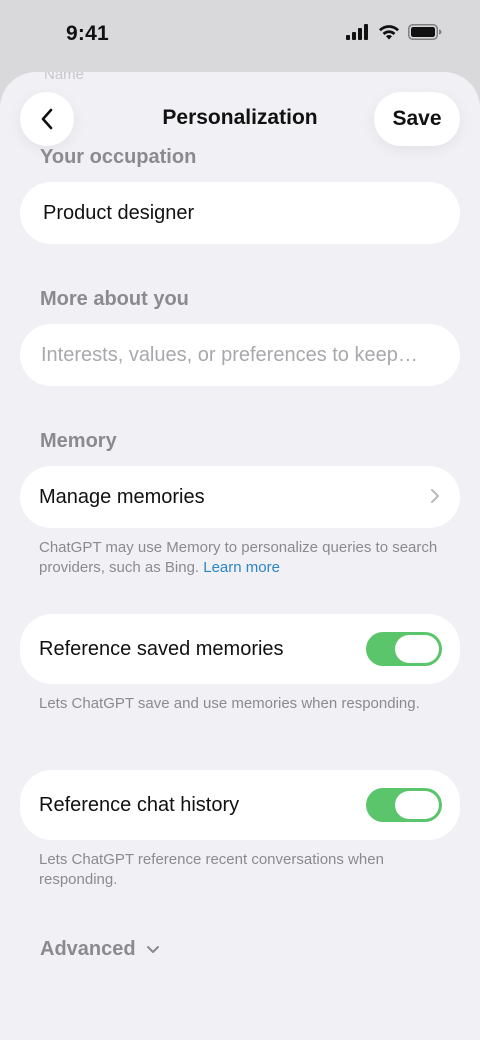 The image size is (480, 1040). Describe the element at coordinates (240, 497) in the screenshot. I see `manage-memories-row: Manage memories` at that location.